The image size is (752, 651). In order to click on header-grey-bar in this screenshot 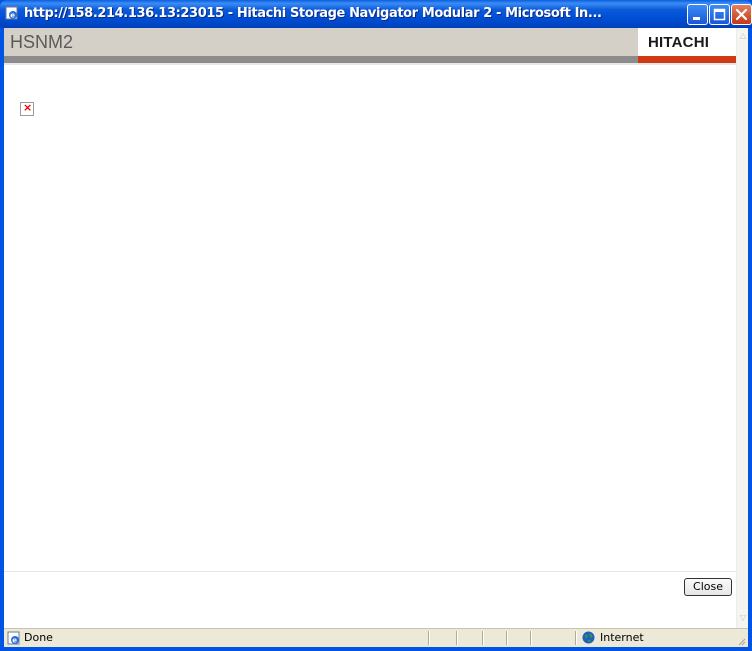, I will do `click(321, 59)`.